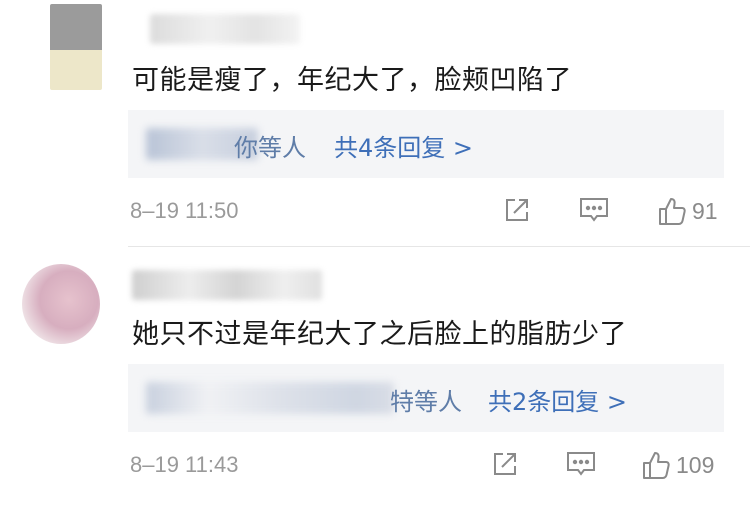  I want to click on divider, so click(439, 246).